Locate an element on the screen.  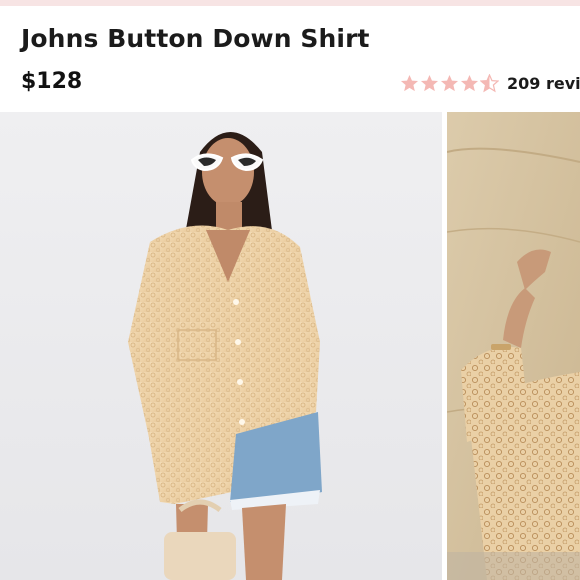
half-star-icon is located at coordinates (489, 82).